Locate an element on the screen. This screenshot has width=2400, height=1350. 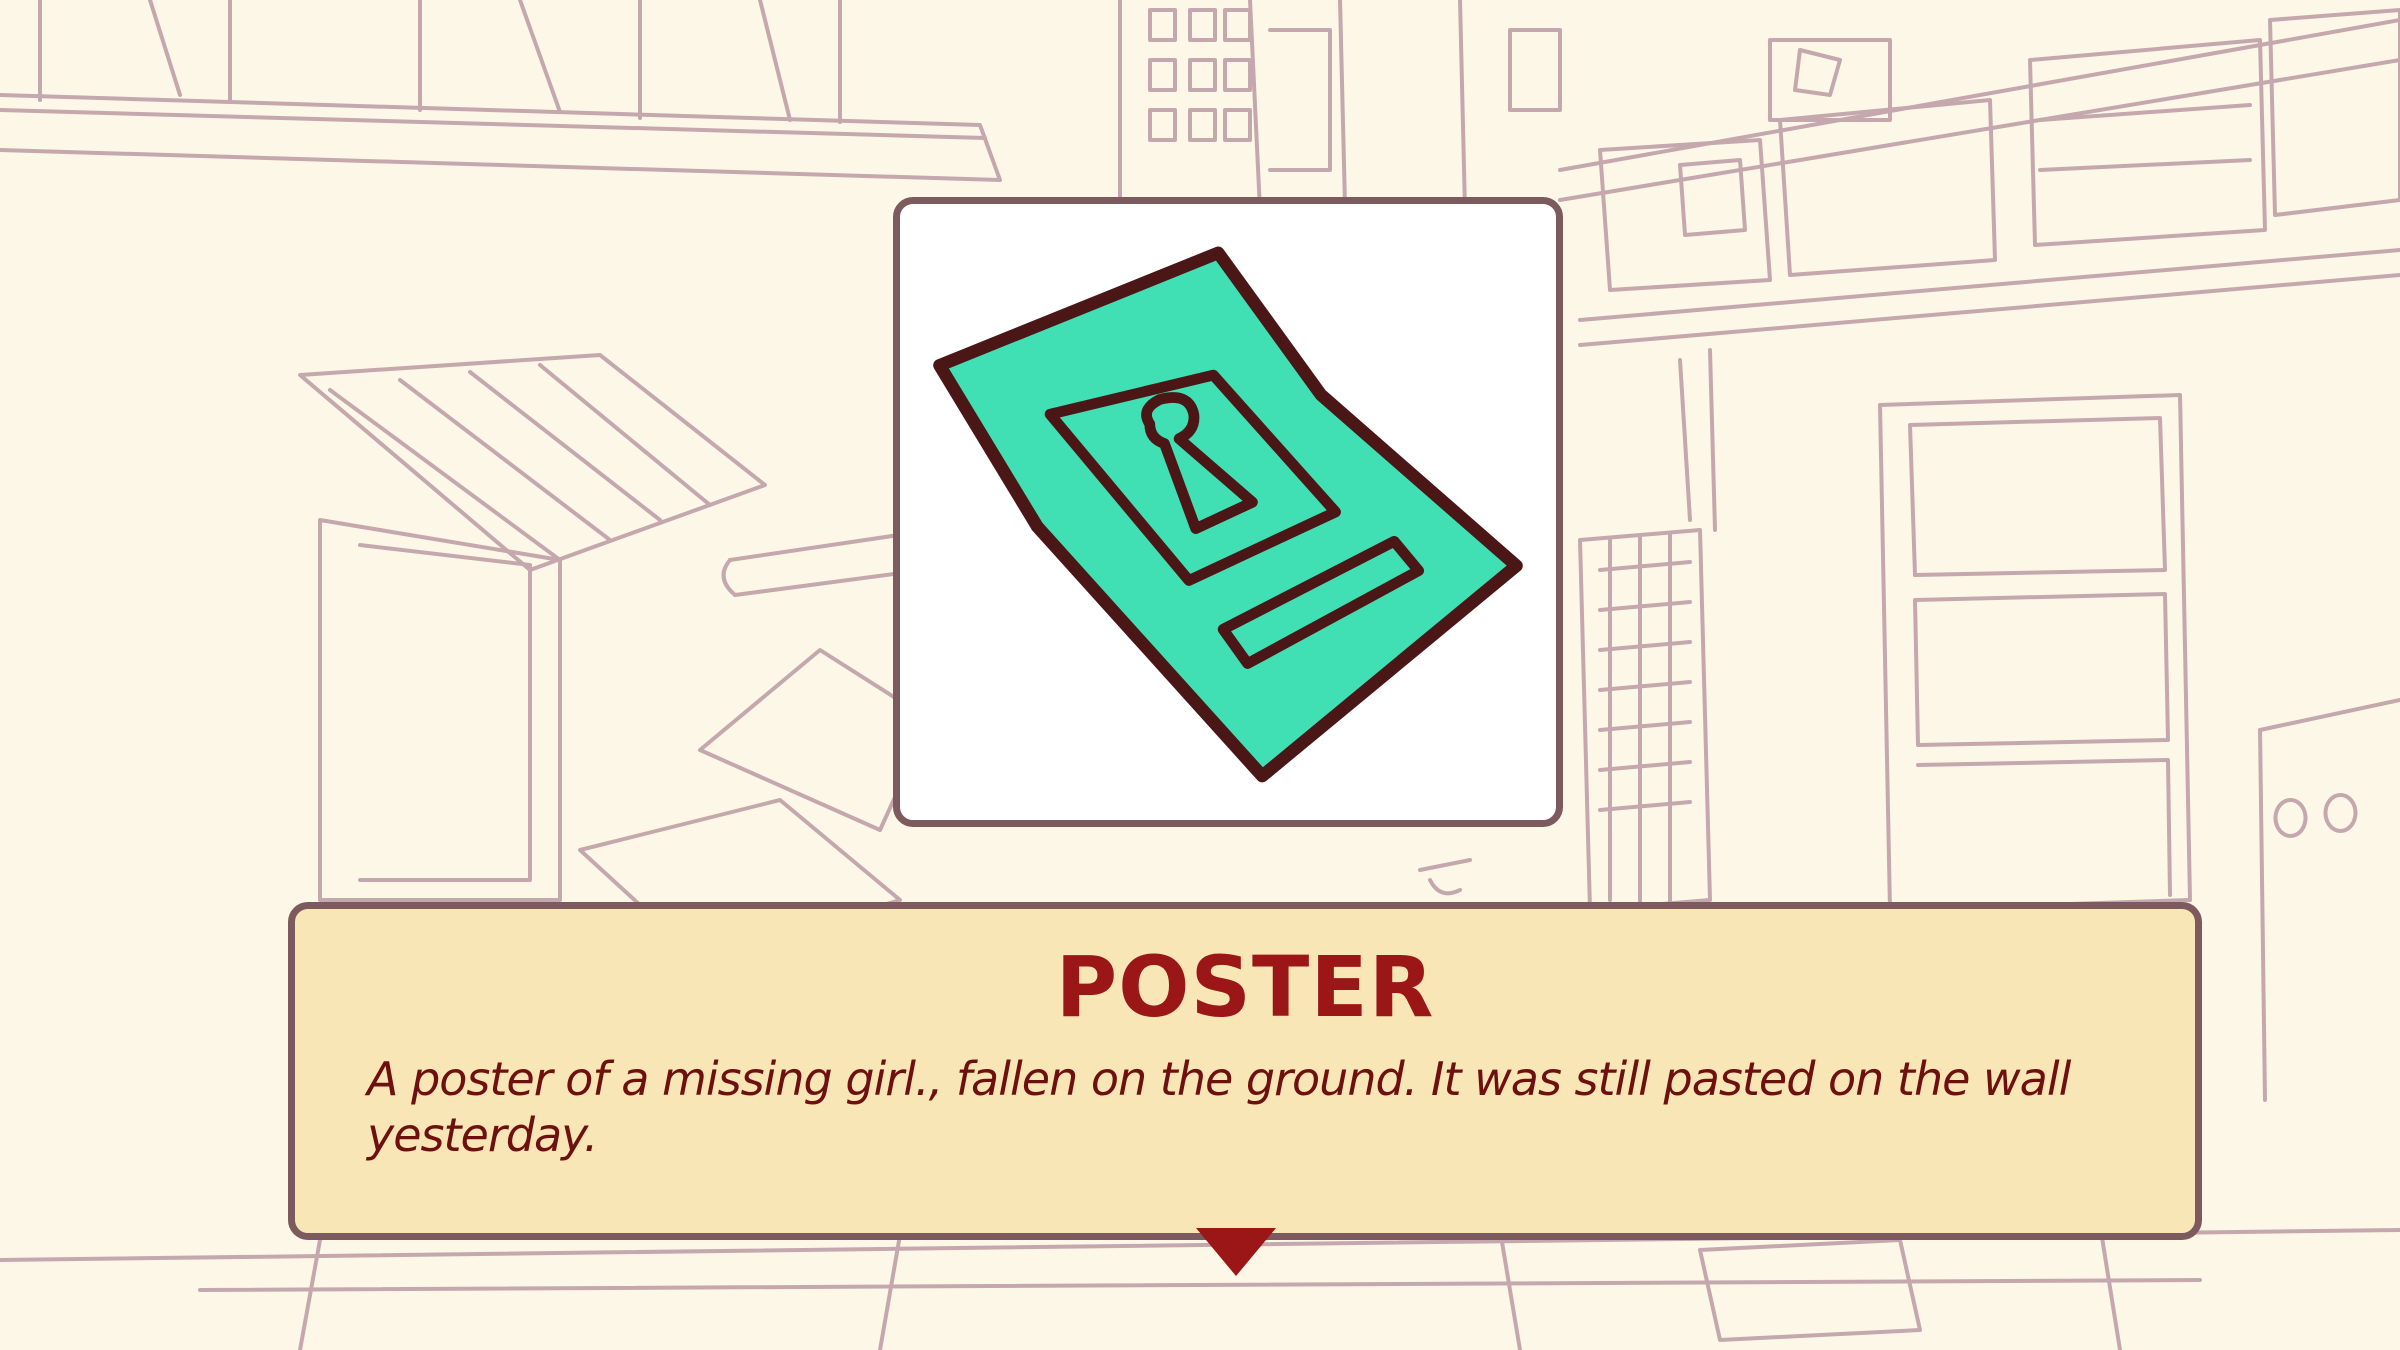
missing-poster-icon is located at coordinates (1228, 514).